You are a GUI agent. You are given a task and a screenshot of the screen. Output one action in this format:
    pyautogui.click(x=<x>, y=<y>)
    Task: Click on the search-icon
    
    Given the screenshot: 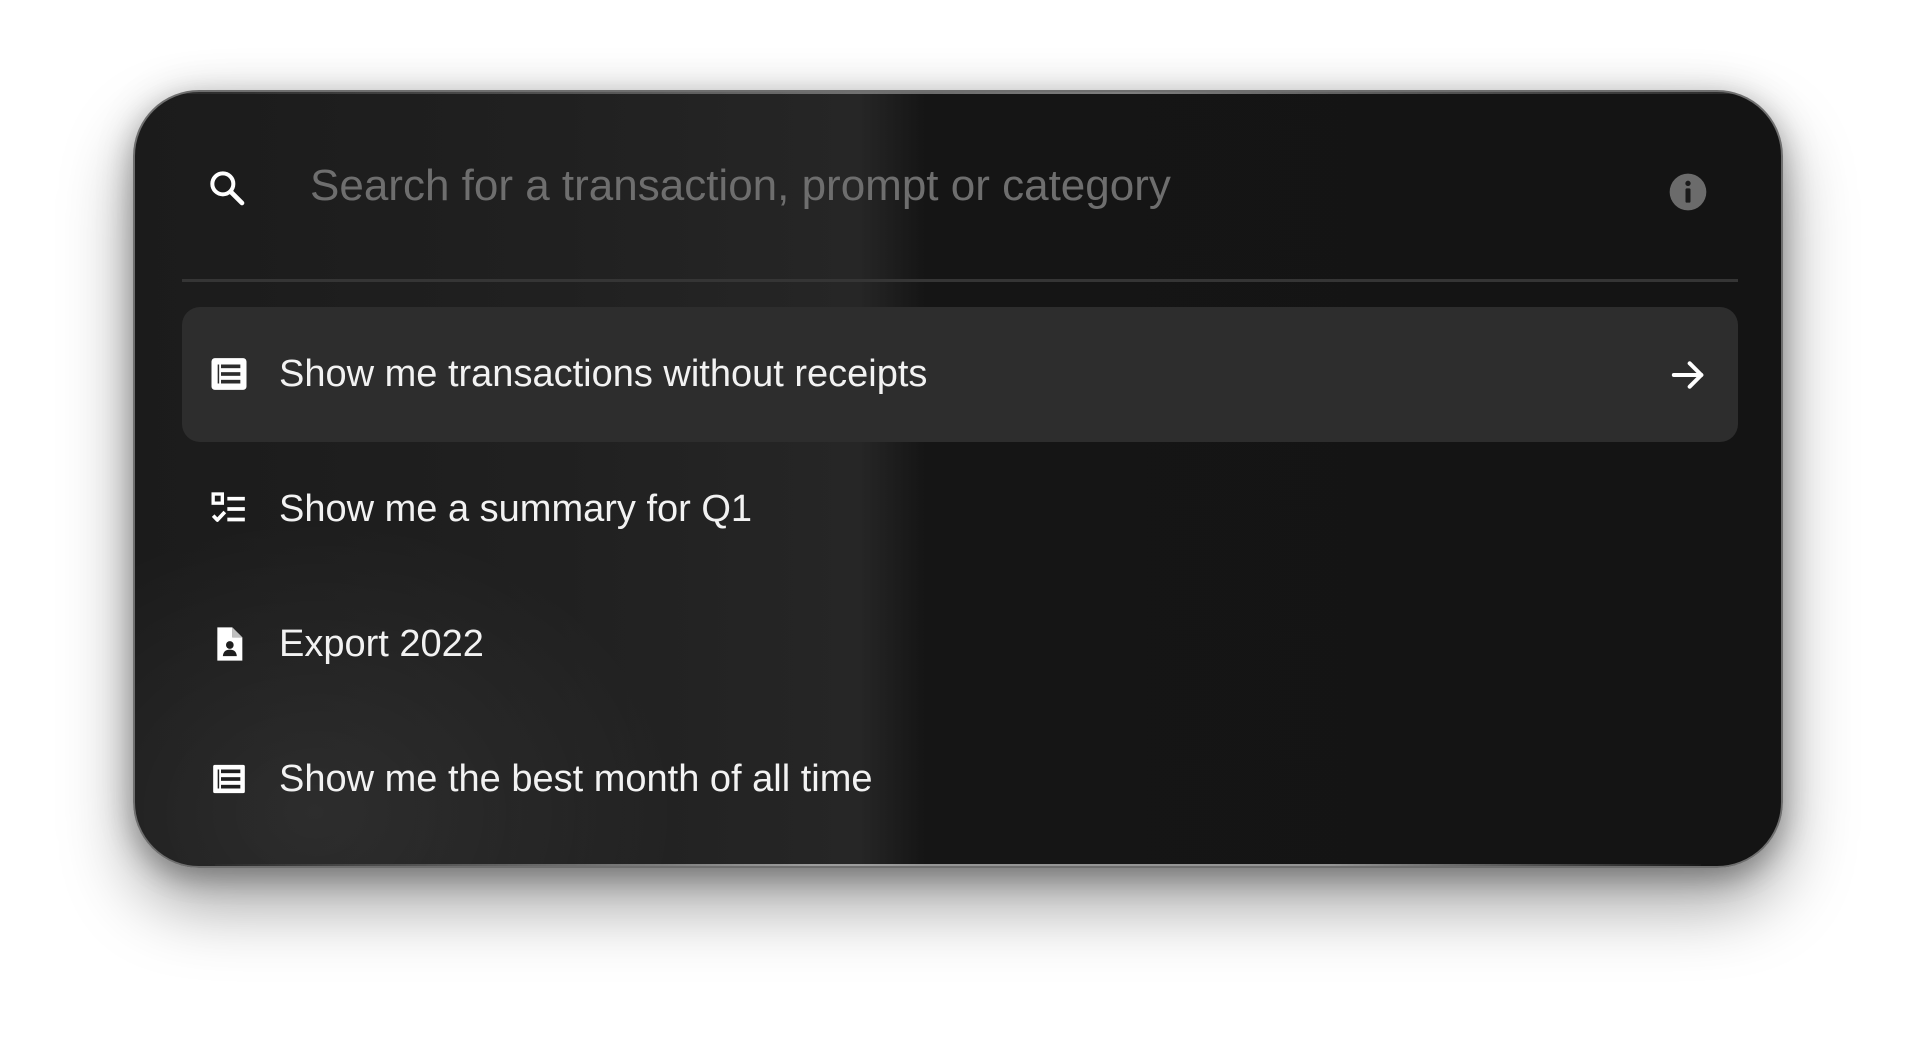 What is the action you would take?
    pyautogui.click(x=227, y=188)
    